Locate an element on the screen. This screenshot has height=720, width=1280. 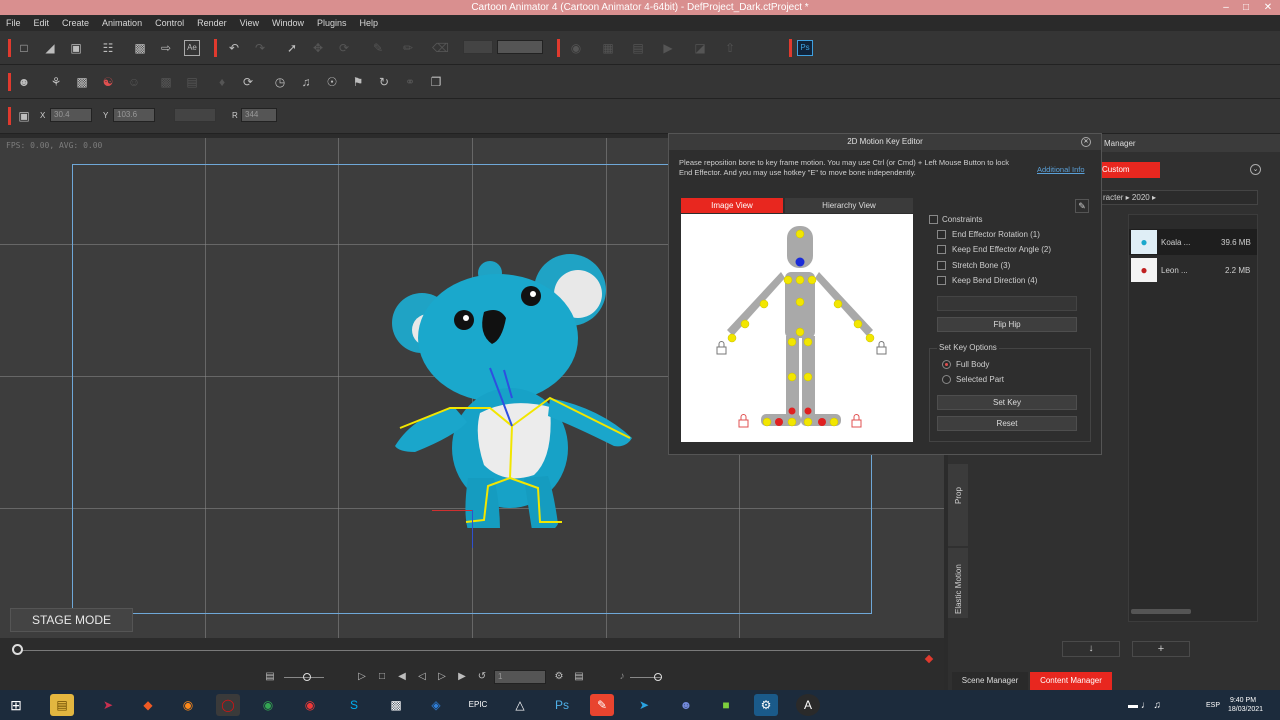
custom-tab: Custom is located at coordinates (1128, 170).